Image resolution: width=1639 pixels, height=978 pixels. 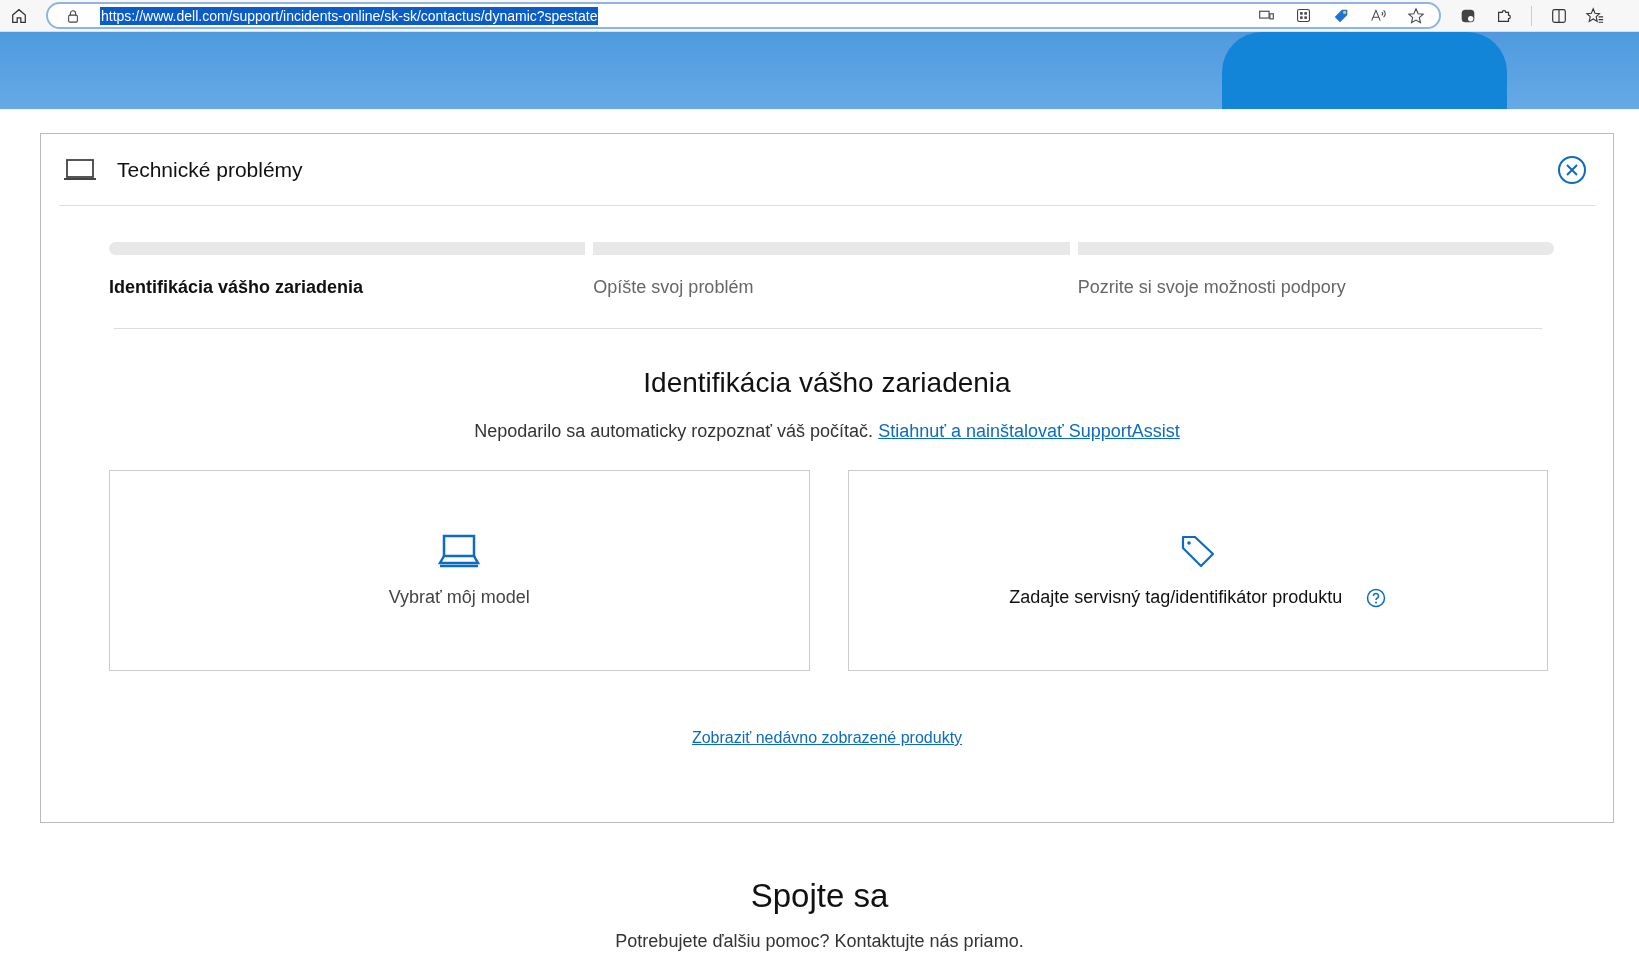 What do you see at coordinates (743, 15) in the screenshot?
I see `address-bar: https://www.dell.com/support/incidents-online/sk-sk/contactus/dynamic?spestate` at bounding box center [743, 15].